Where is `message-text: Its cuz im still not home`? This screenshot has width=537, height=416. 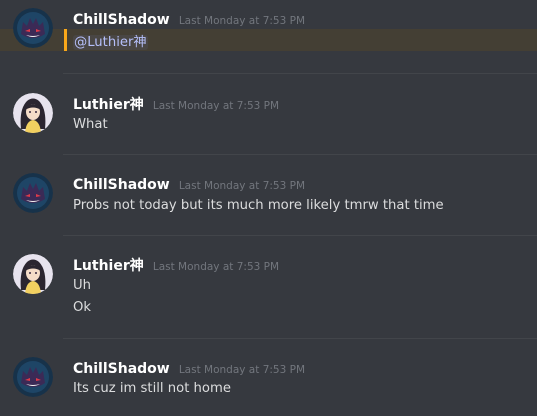
message-text: Its cuz im still not home is located at coordinates (152, 388).